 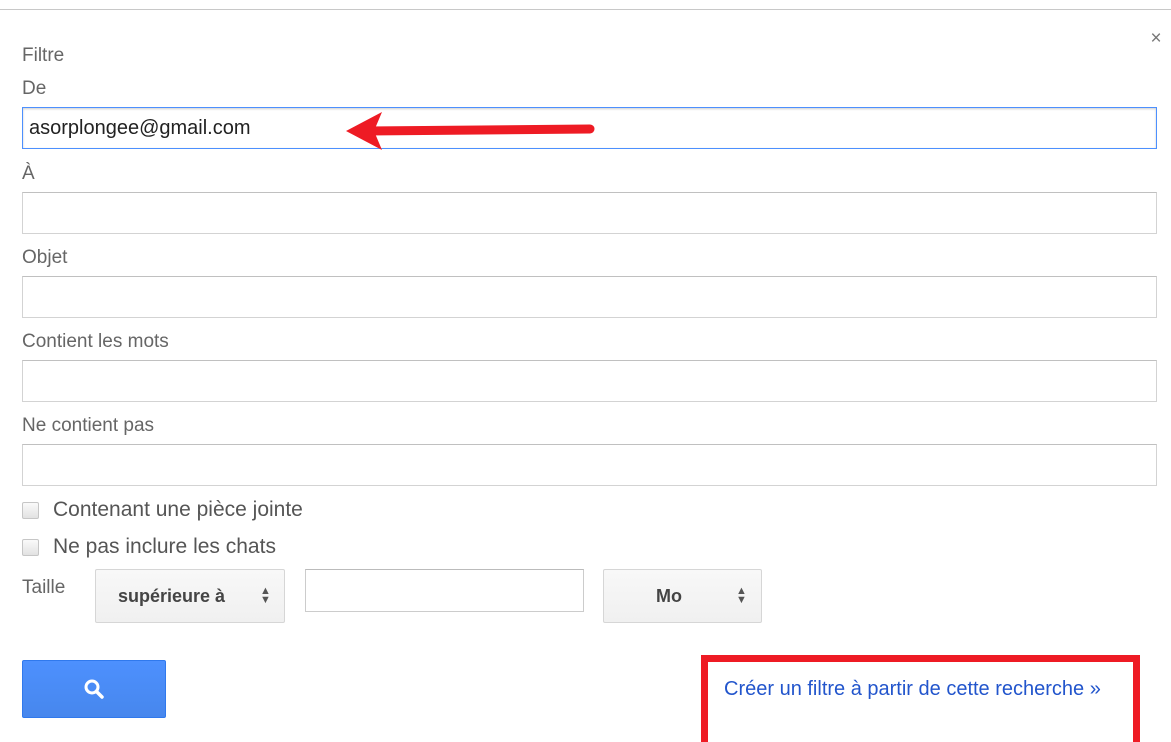 I want to click on dialog-title: Filtre, so click(x=43, y=55).